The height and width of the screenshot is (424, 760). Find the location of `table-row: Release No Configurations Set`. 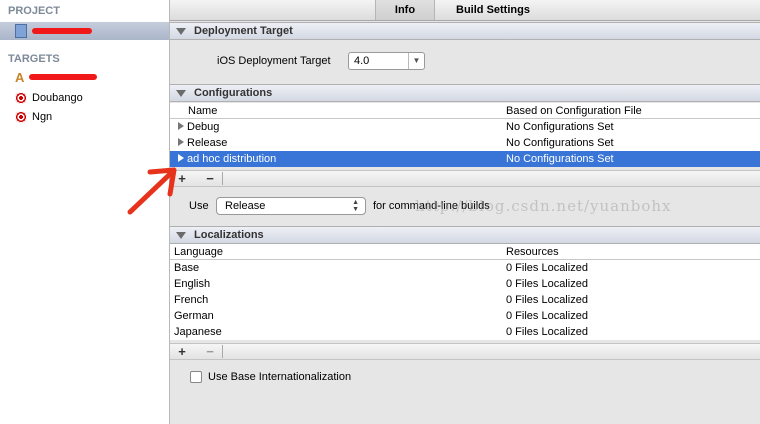

table-row: Release No Configurations Set is located at coordinates (465, 143).